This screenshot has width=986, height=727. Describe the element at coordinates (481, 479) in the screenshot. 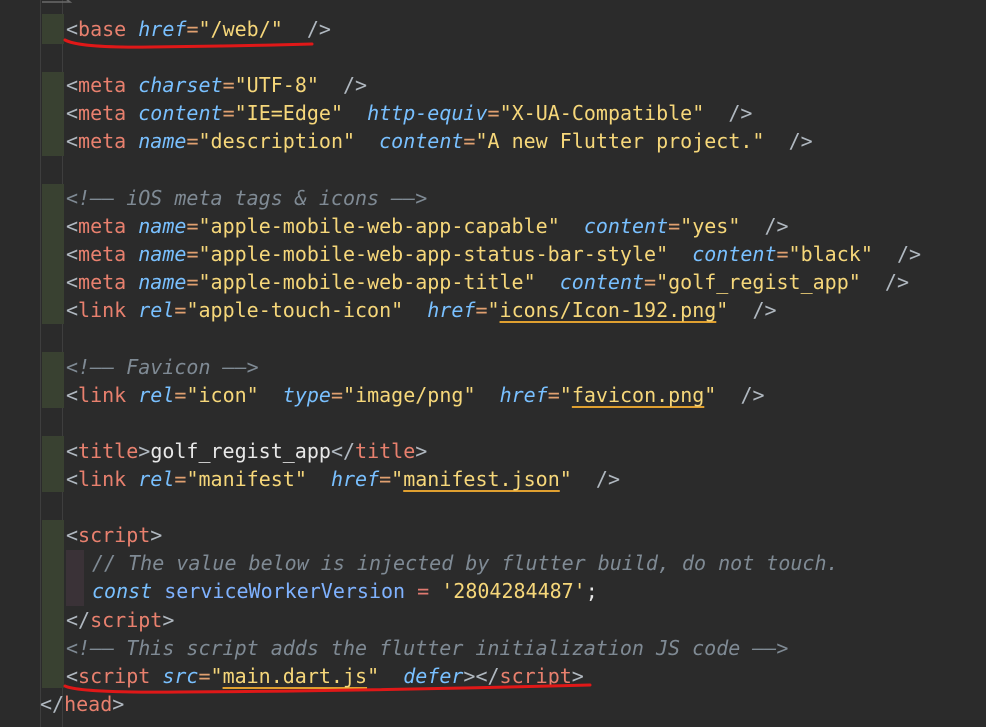

I see `link-path-manifest: manifest.json` at that location.